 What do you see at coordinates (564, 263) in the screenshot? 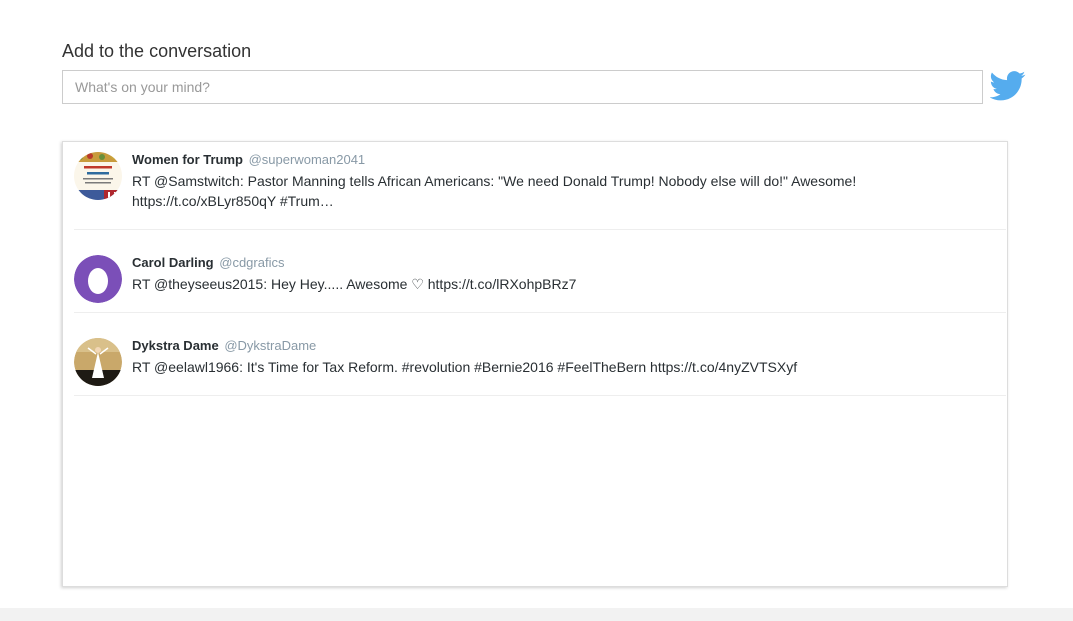
I see `tweet-header: Carol Darling @cdgrafics` at bounding box center [564, 263].